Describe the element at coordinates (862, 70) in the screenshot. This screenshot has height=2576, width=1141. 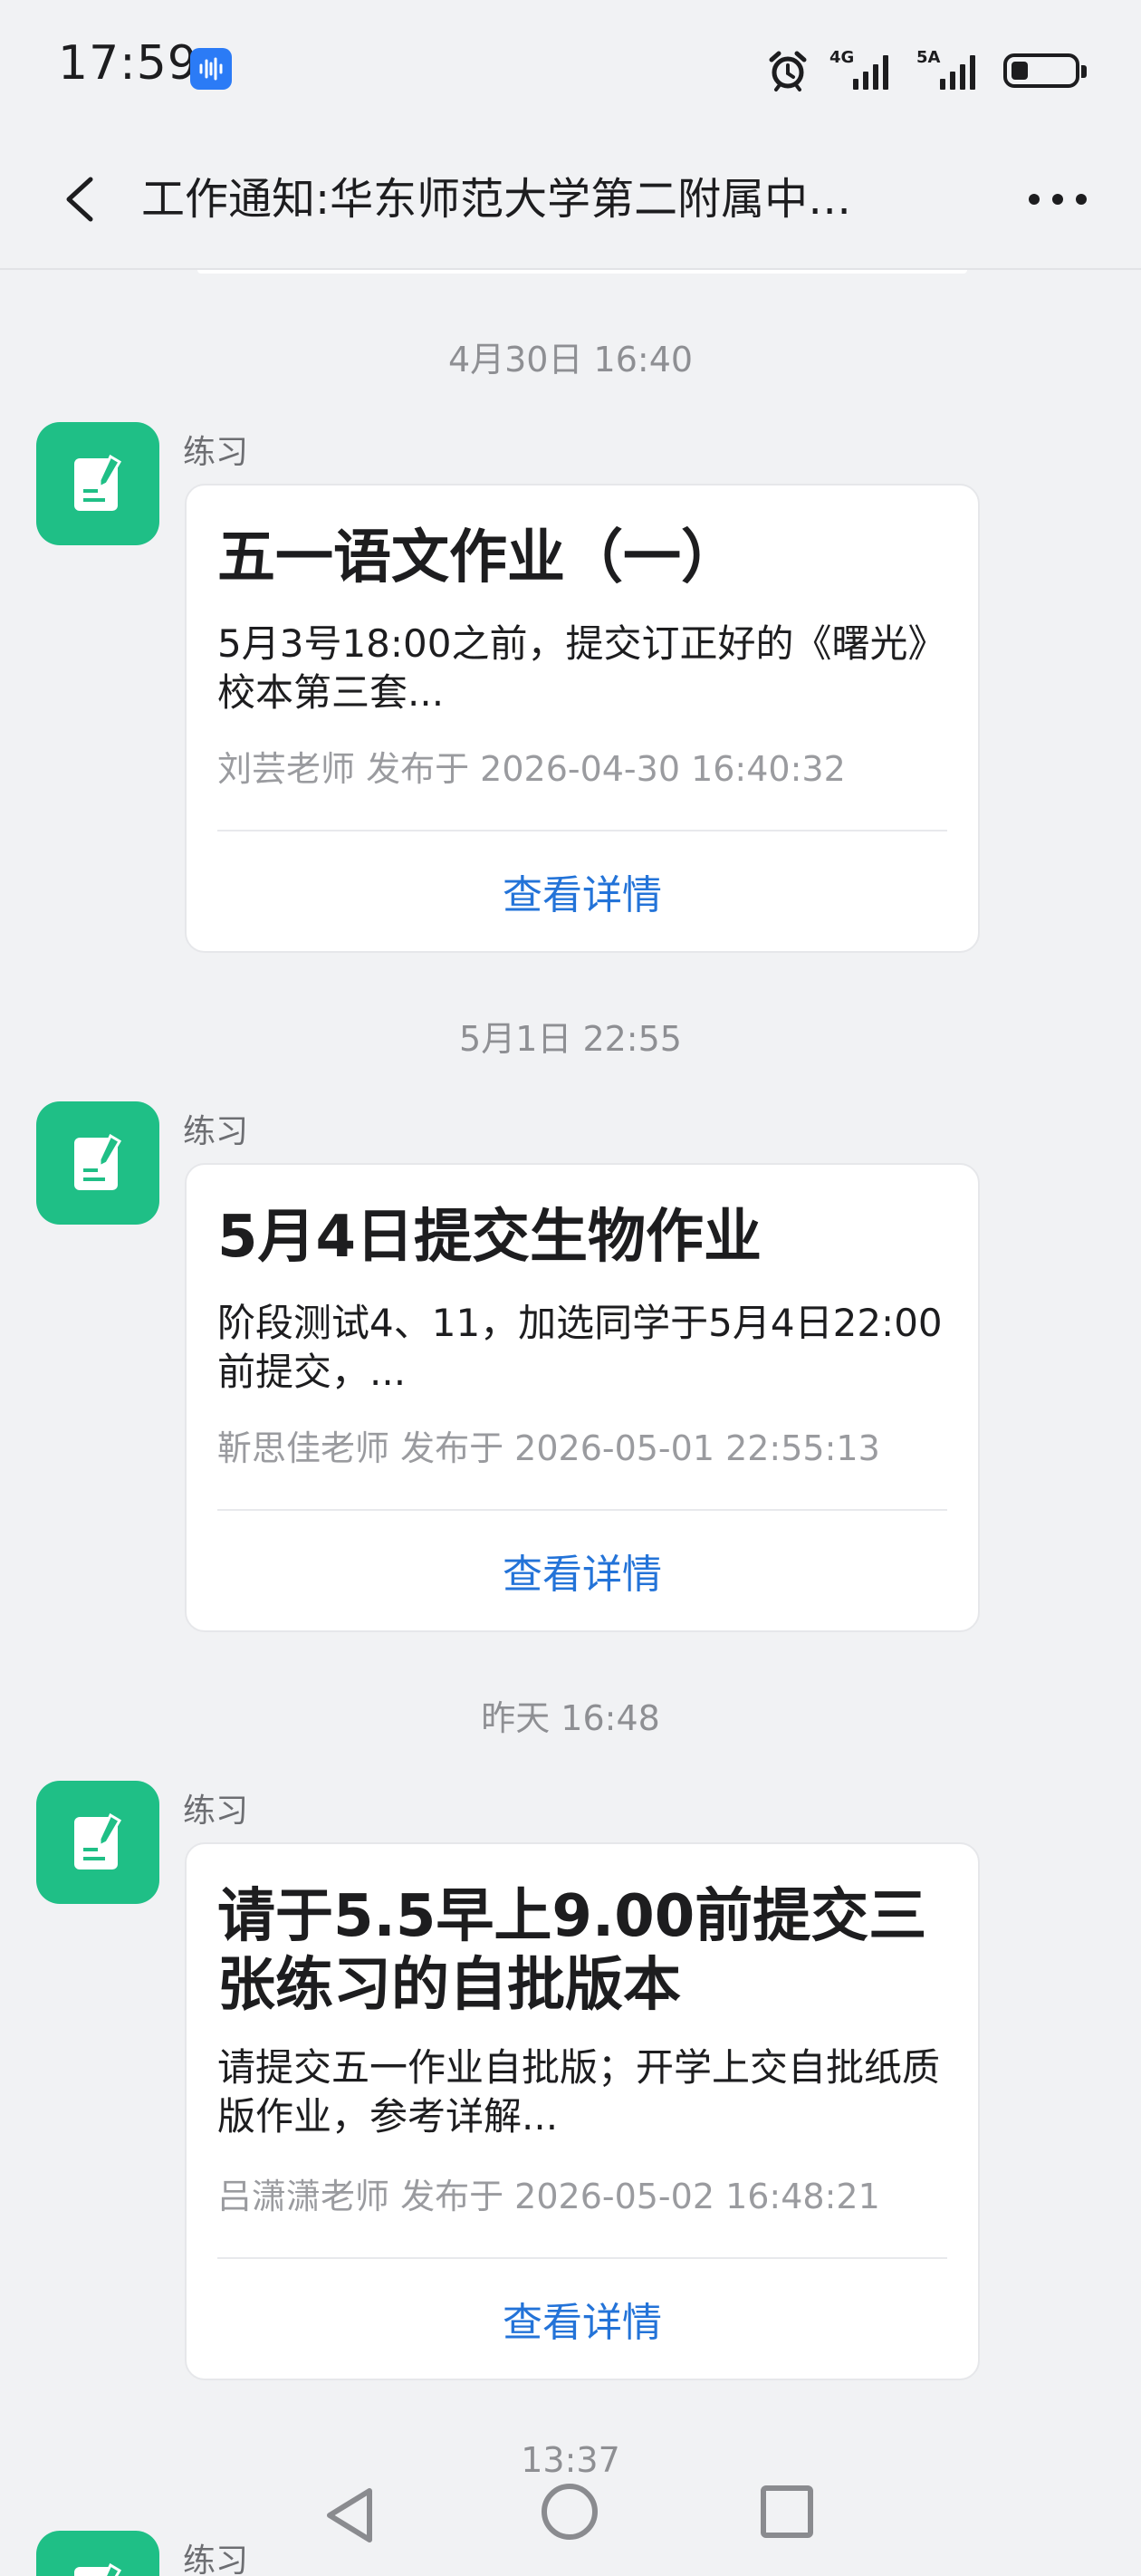
I see `signal-4g-icon: 4G` at that location.